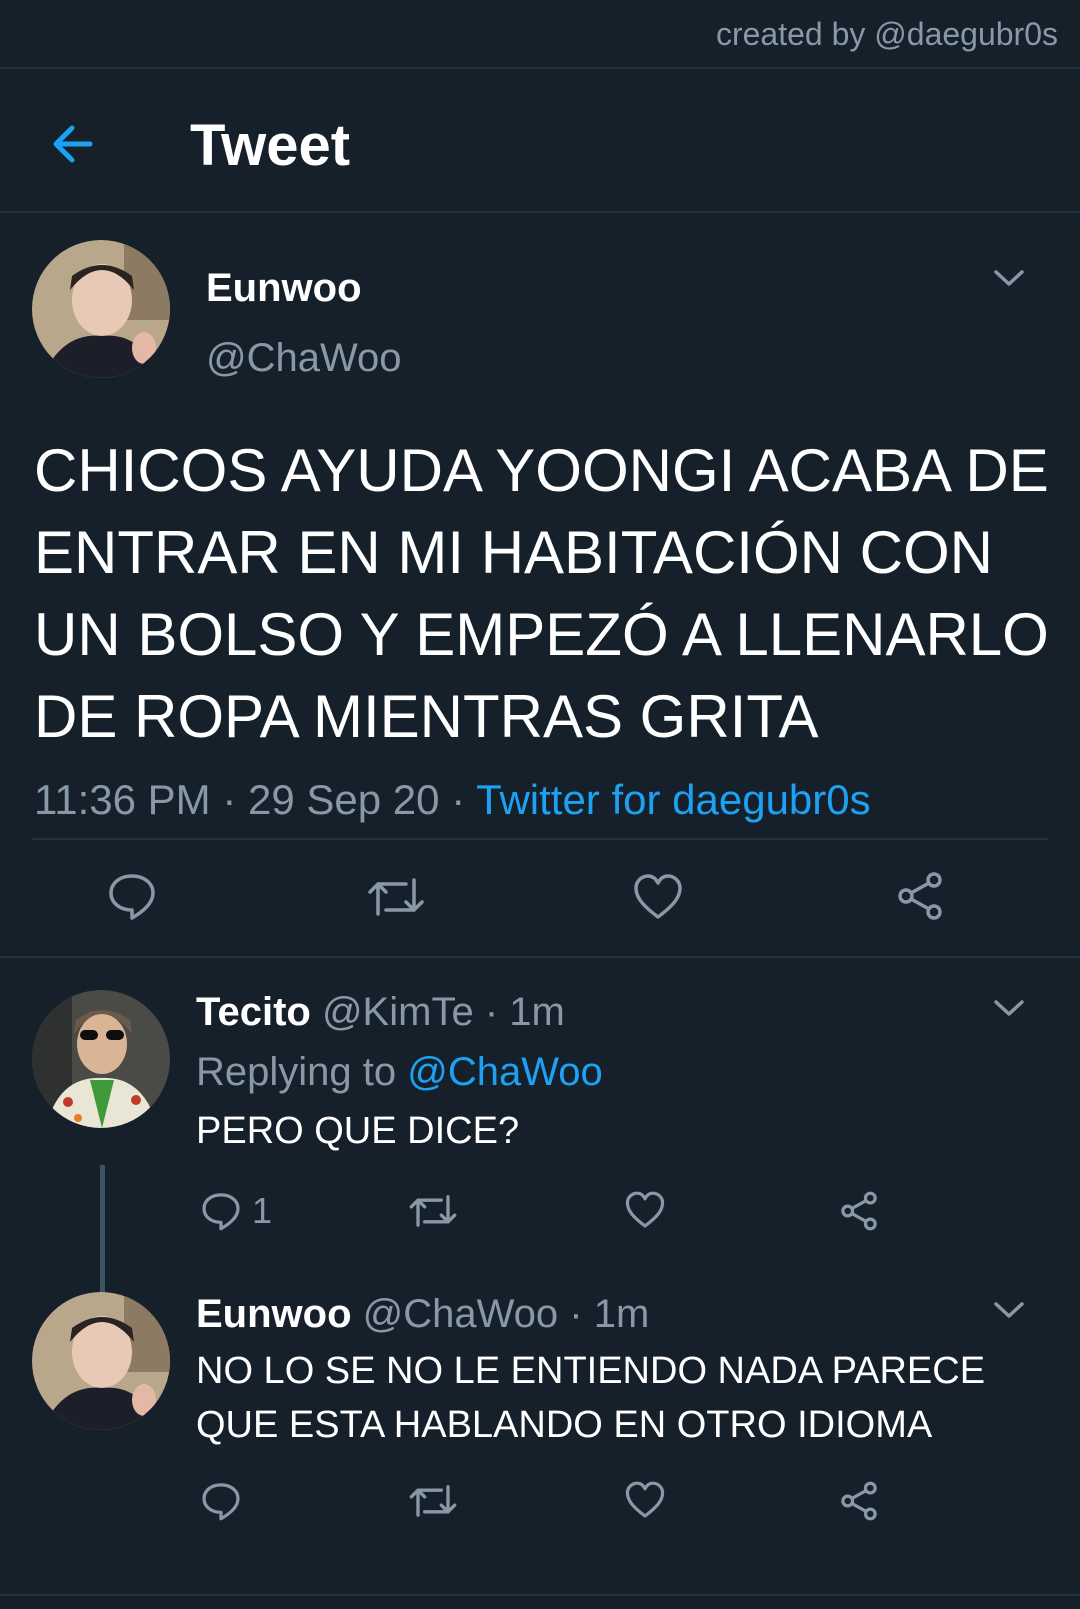 The height and width of the screenshot is (1609, 1080). What do you see at coordinates (270, 145) in the screenshot?
I see `page-title: Tweet` at bounding box center [270, 145].